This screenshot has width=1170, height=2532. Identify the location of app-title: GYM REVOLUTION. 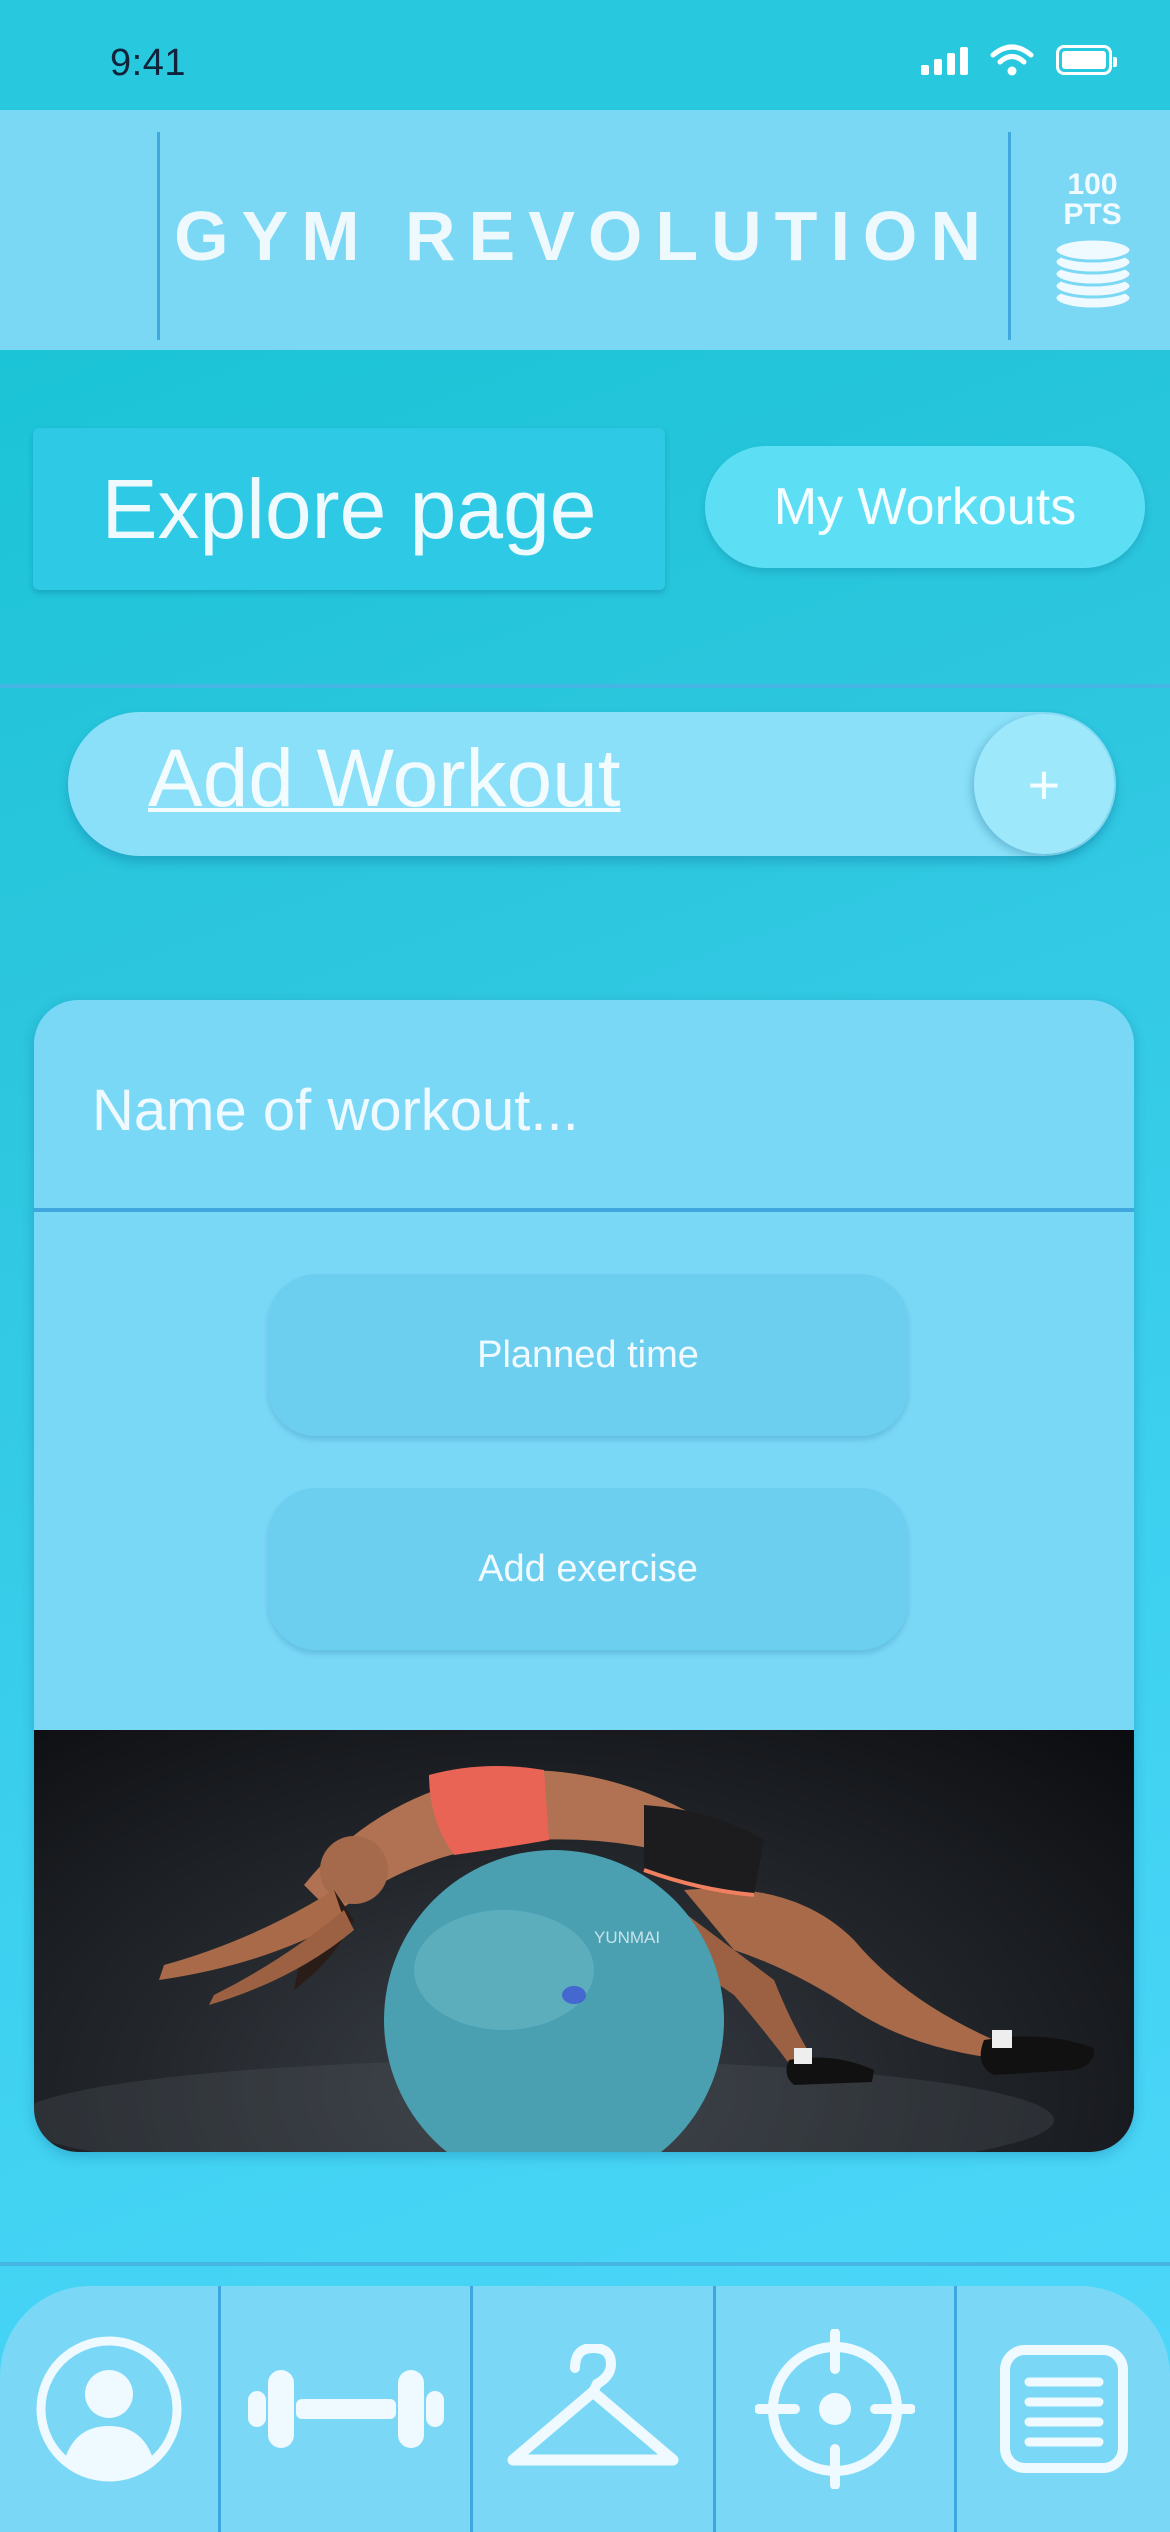
(584, 236).